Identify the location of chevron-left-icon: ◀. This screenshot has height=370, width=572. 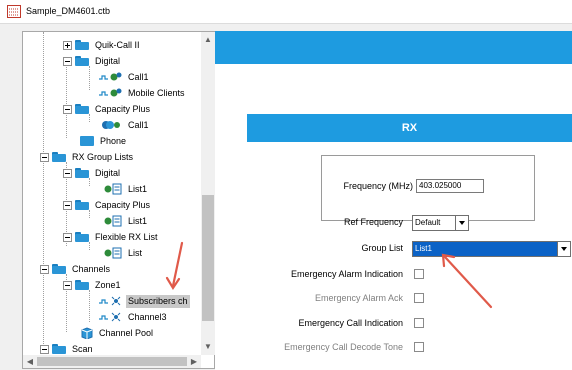
(30, 361).